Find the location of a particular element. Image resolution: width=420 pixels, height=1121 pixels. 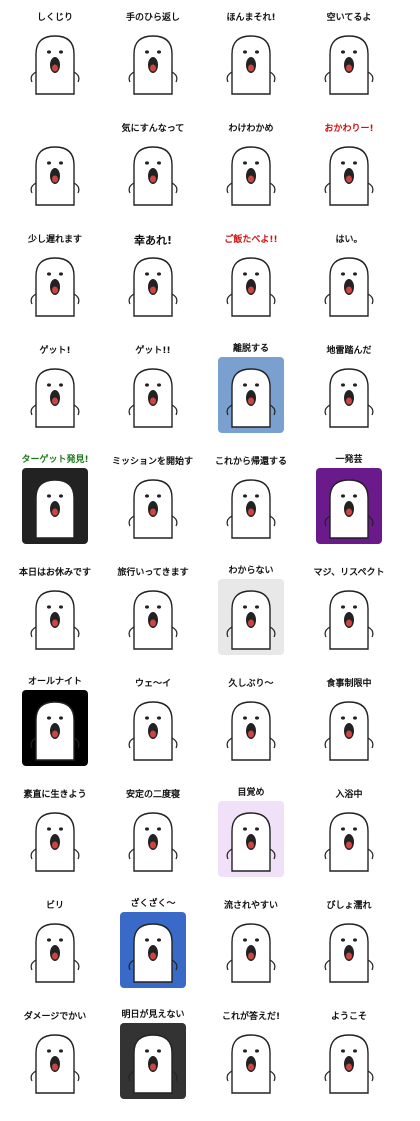

sticker-8: おかわりー! is located at coordinates (349, 167).